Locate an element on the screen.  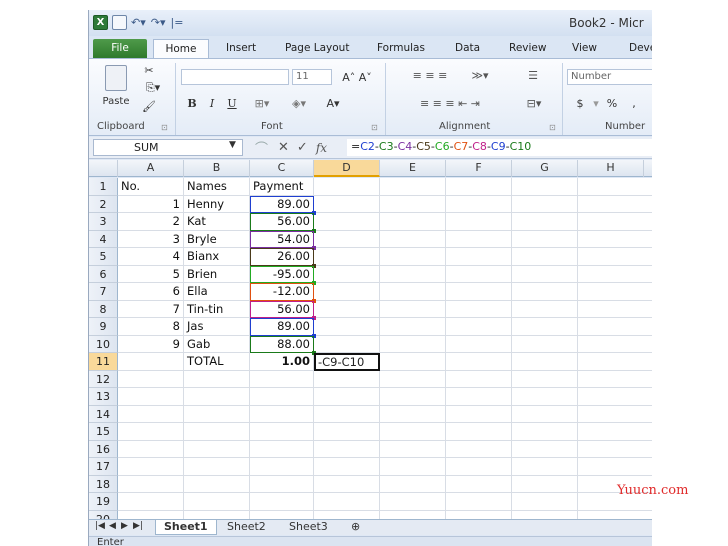
customize-toolbar-icon: |= is located at coordinates (177, 22).